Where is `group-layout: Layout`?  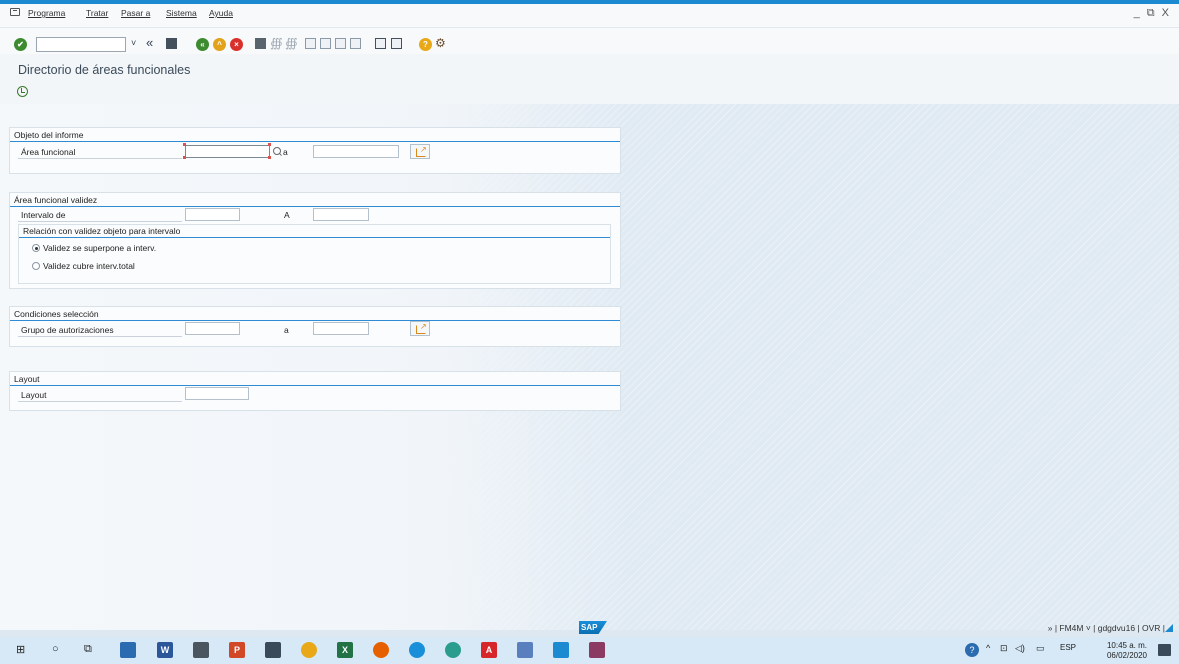 group-layout: Layout is located at coordinates (315, 391).